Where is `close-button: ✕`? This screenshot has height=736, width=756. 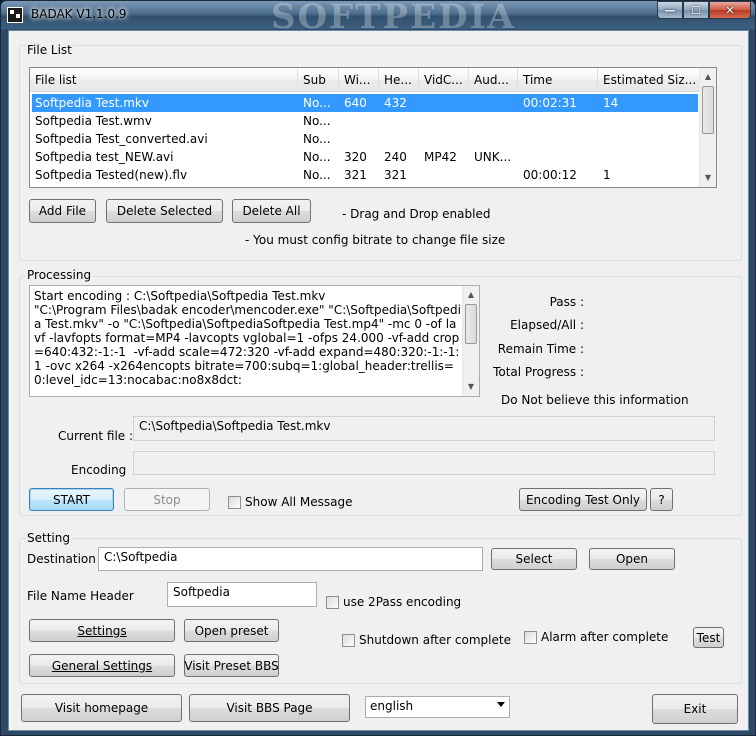 close-button: ✕ is located at coordinates (730, 10).